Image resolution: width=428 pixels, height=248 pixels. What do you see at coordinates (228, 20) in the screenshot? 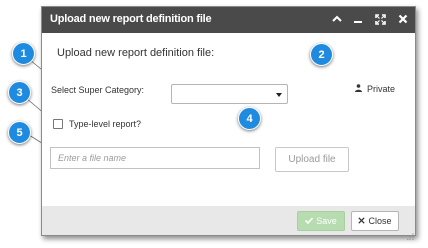
I see `dialog-titlebar: Upload new report definition file` at bounding box center [228, 20].